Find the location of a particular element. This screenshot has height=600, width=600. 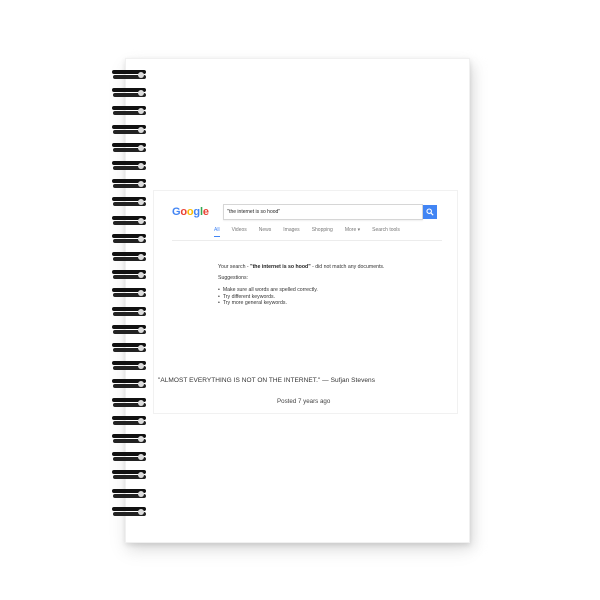

google-logo: Google is located at coordinates (193, 212).